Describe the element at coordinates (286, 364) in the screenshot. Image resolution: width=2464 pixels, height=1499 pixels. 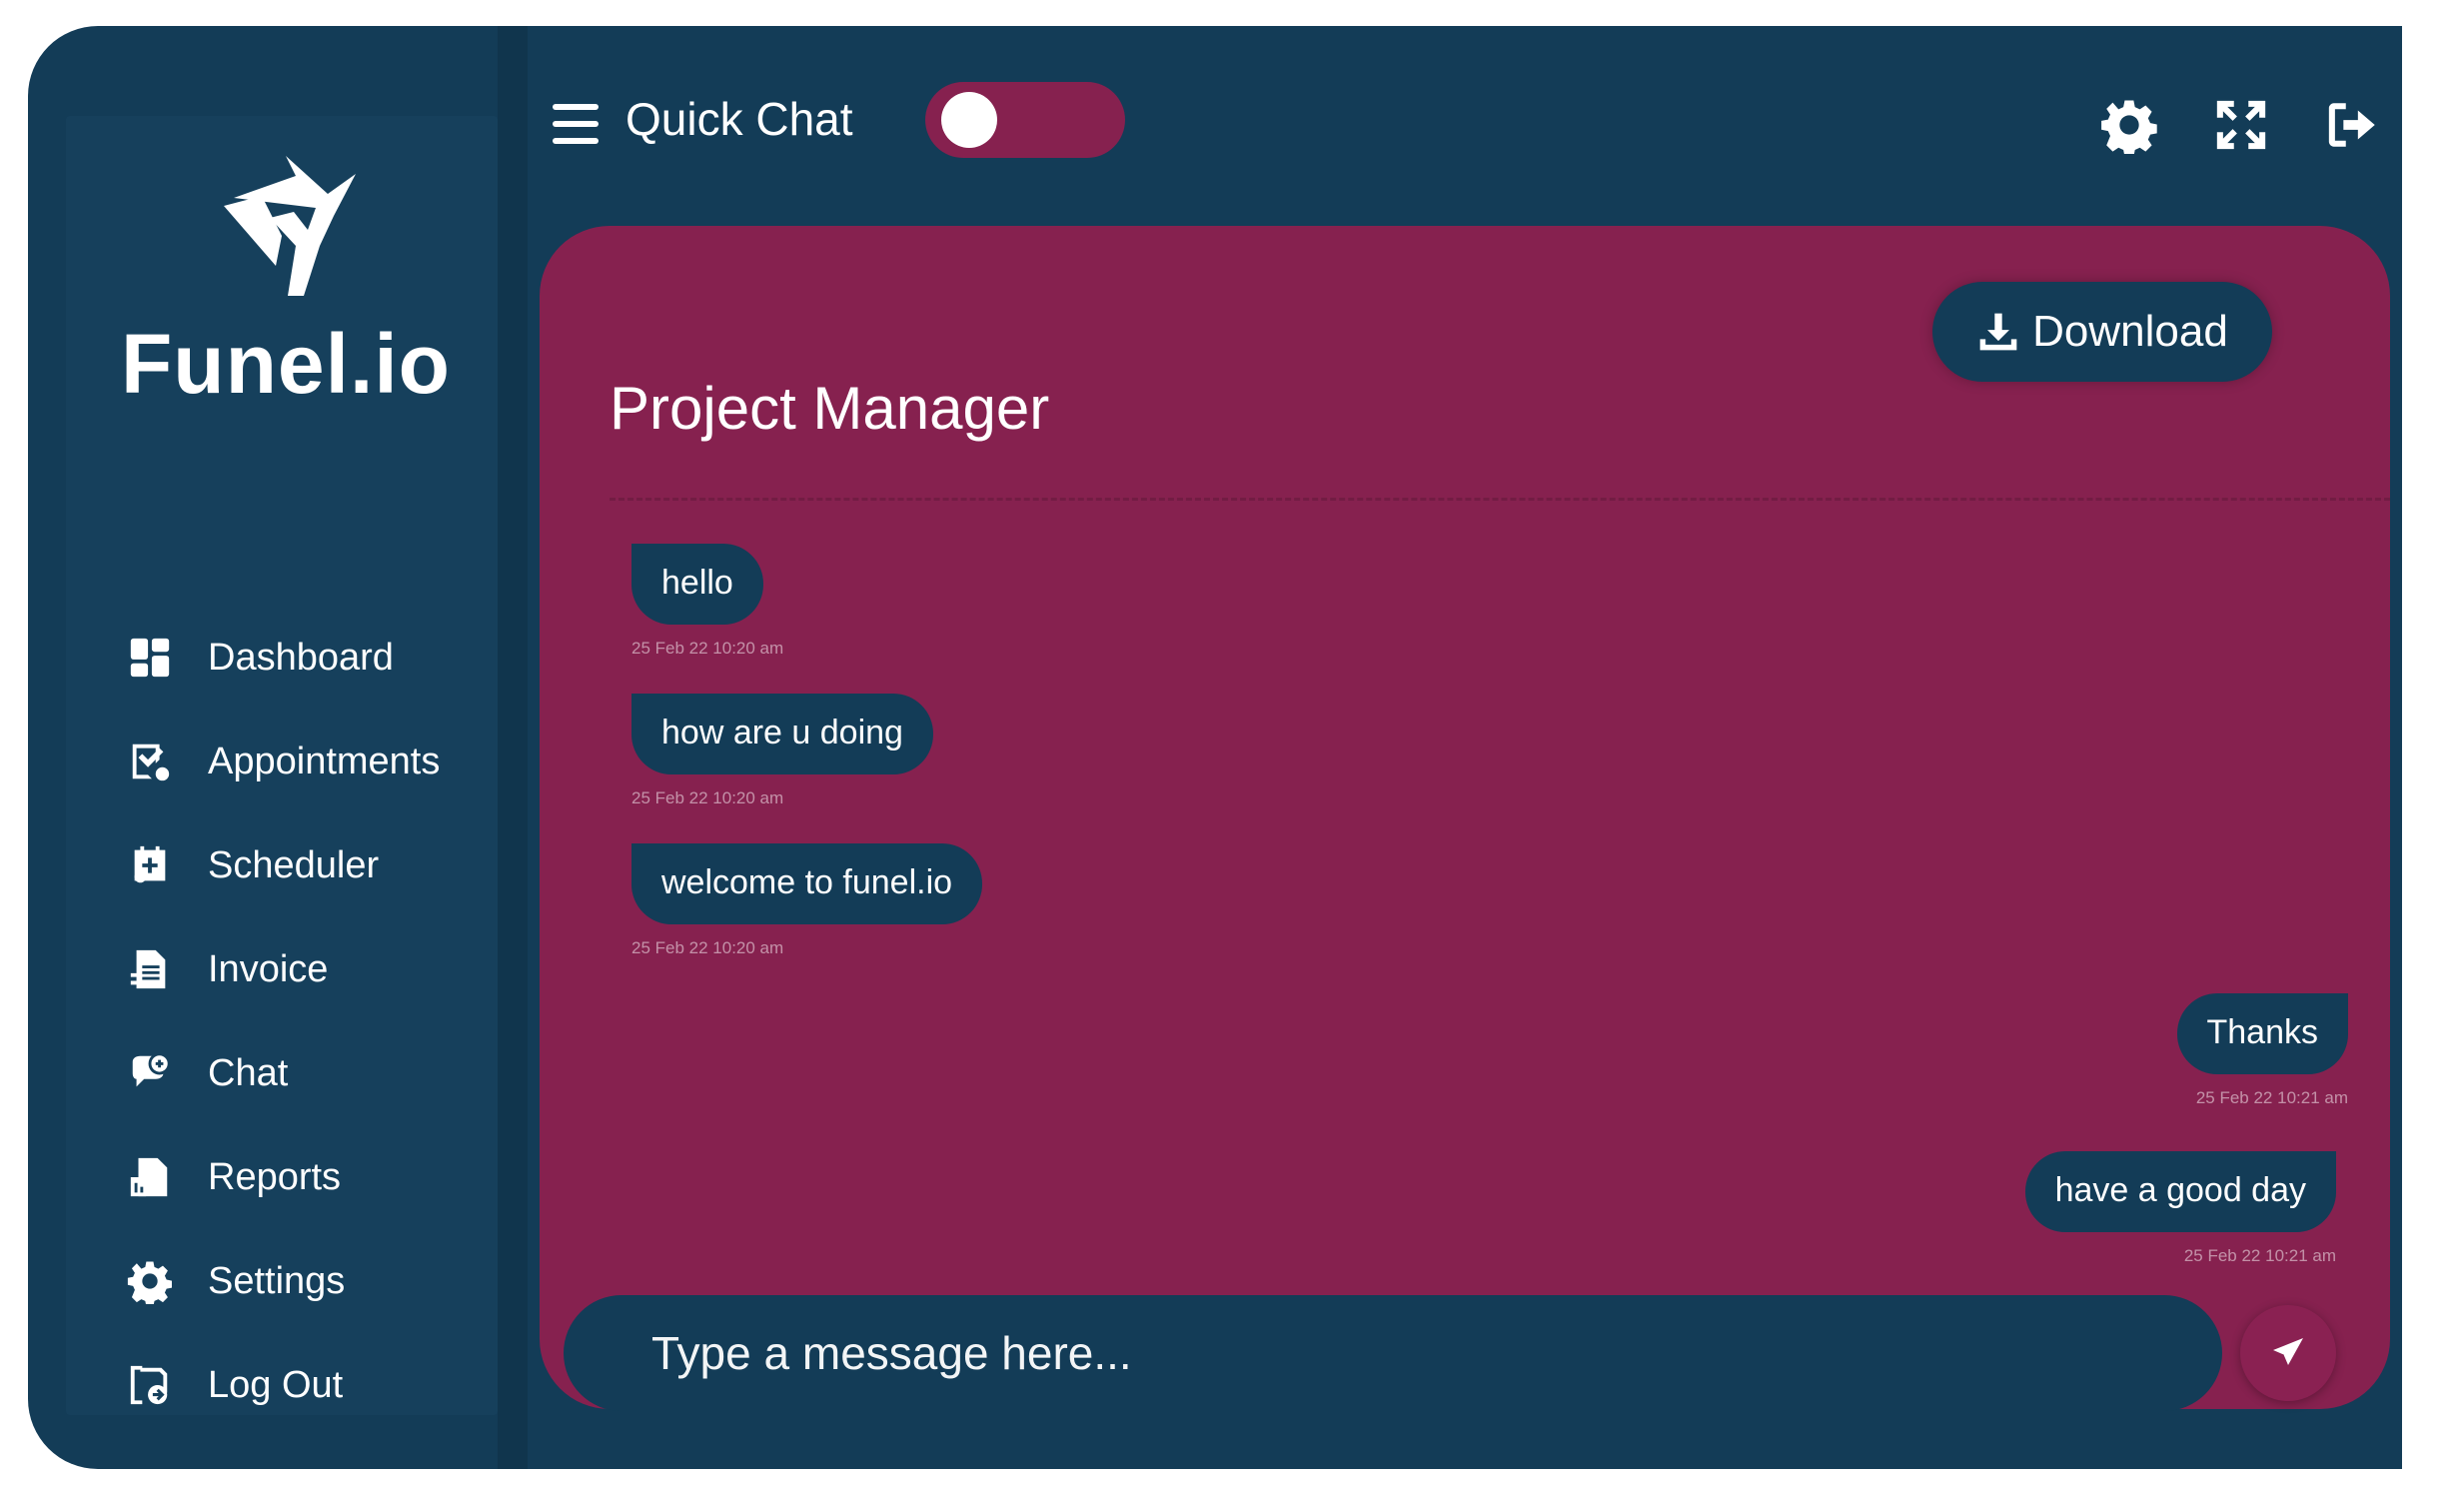
I see `brand-name: Funel.io` at that location.